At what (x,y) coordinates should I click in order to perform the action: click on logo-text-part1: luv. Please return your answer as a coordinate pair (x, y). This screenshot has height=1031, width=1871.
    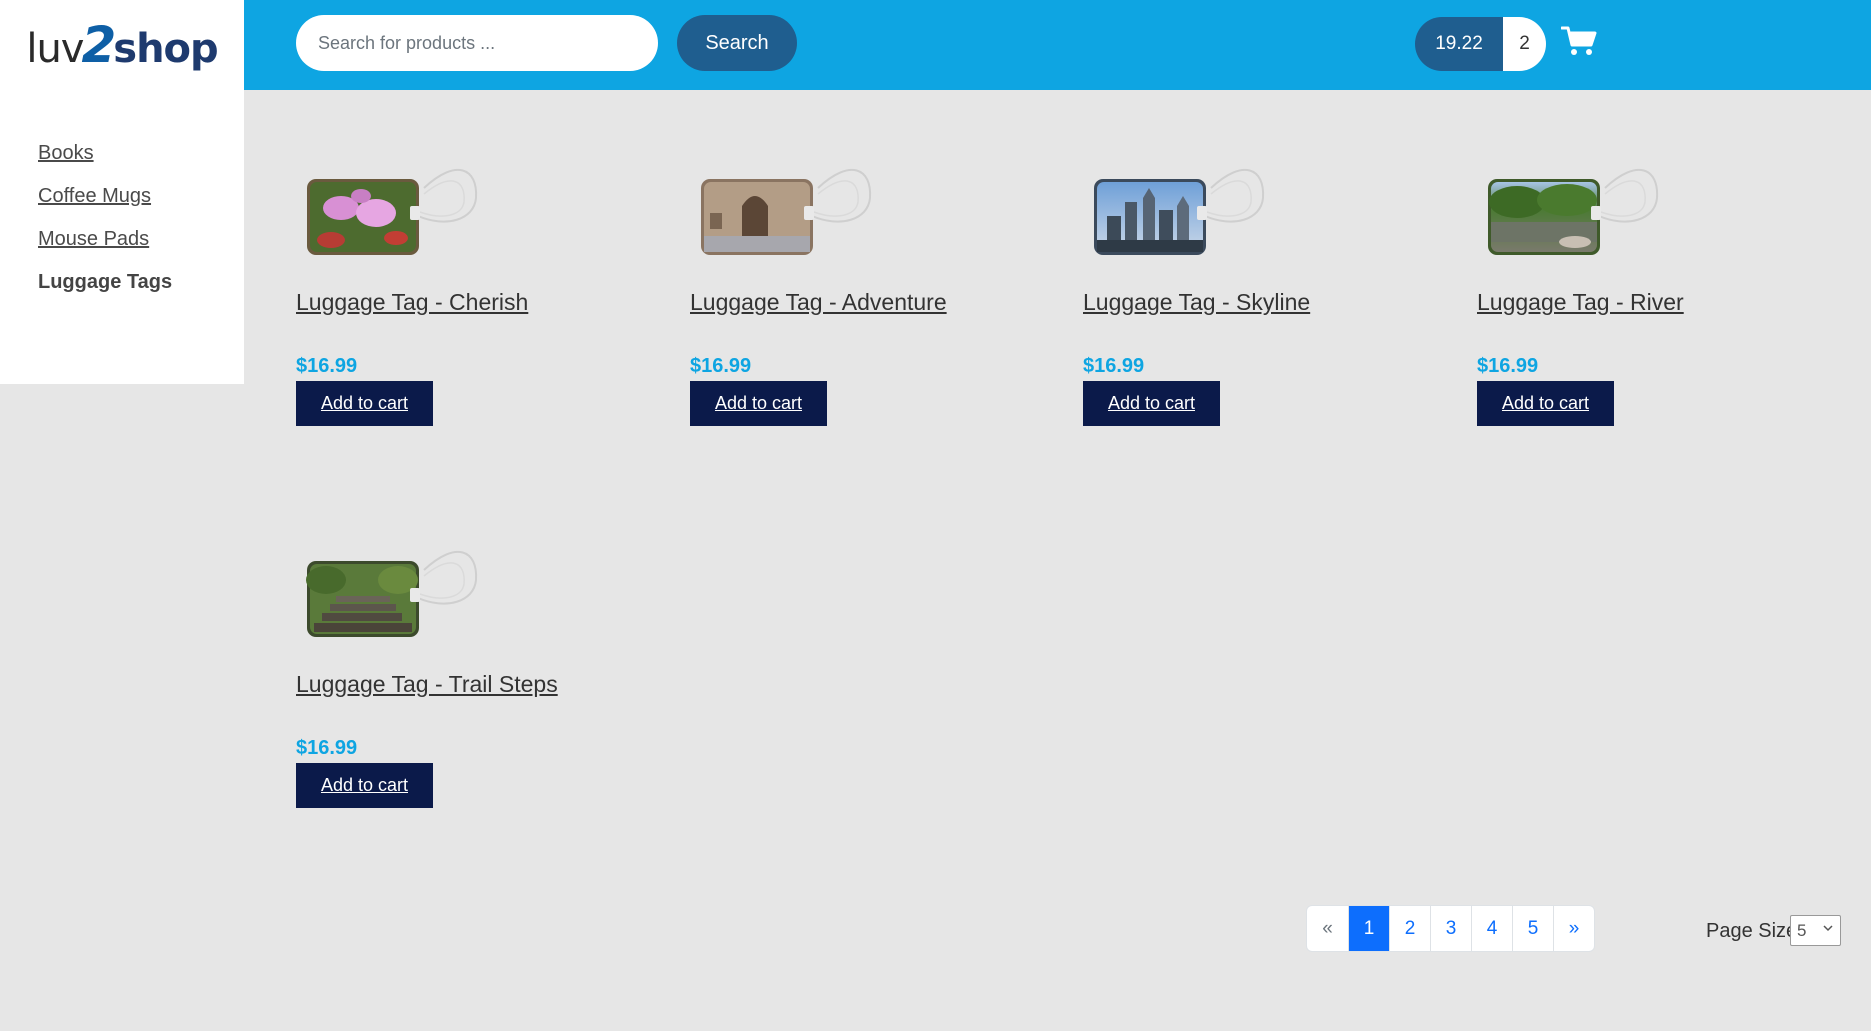
    Looking at the image, I should click on (55, 49).